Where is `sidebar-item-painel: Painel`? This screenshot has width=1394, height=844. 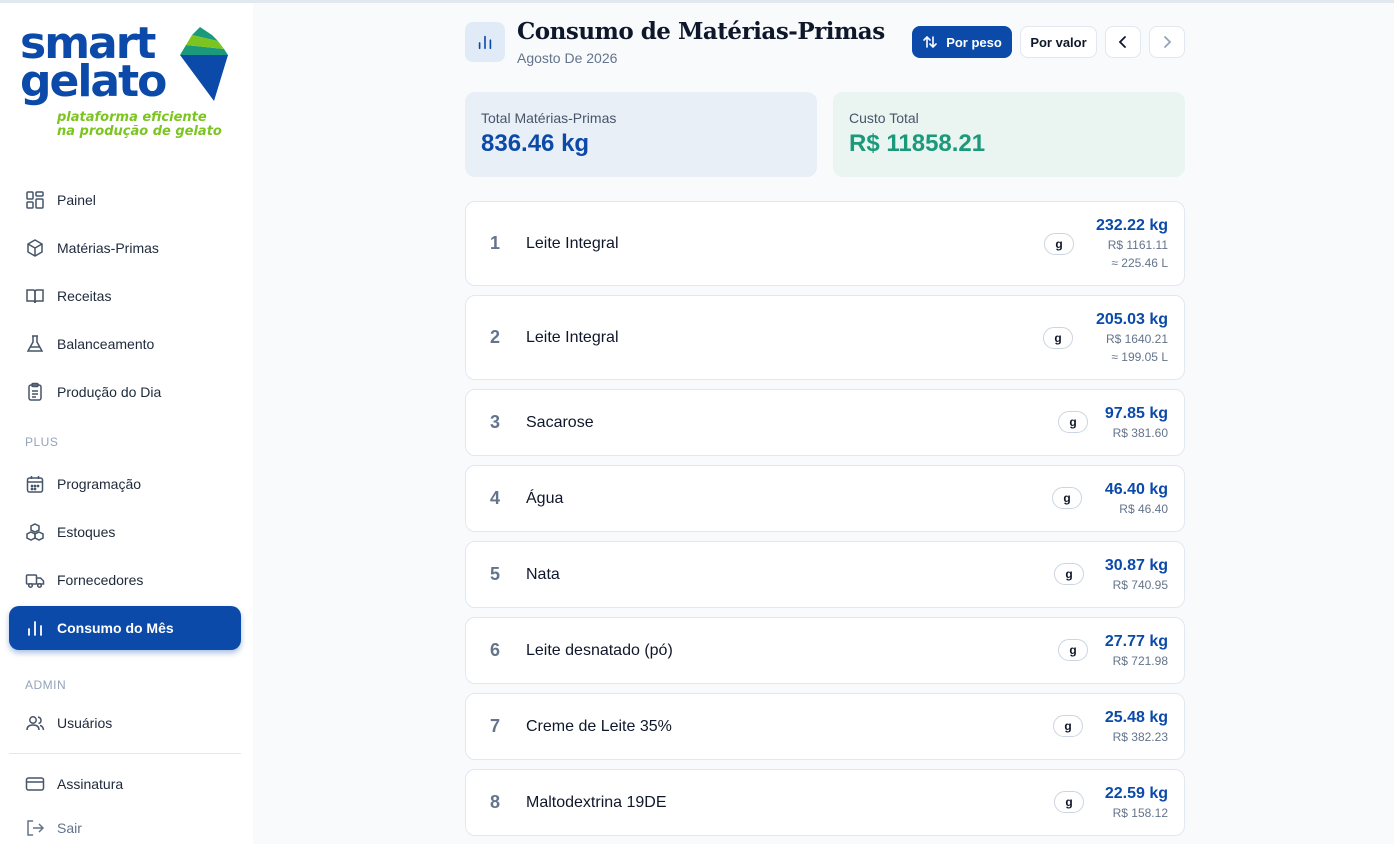 sidebar-item-painel: Painel is located at coordinates (125, 200).